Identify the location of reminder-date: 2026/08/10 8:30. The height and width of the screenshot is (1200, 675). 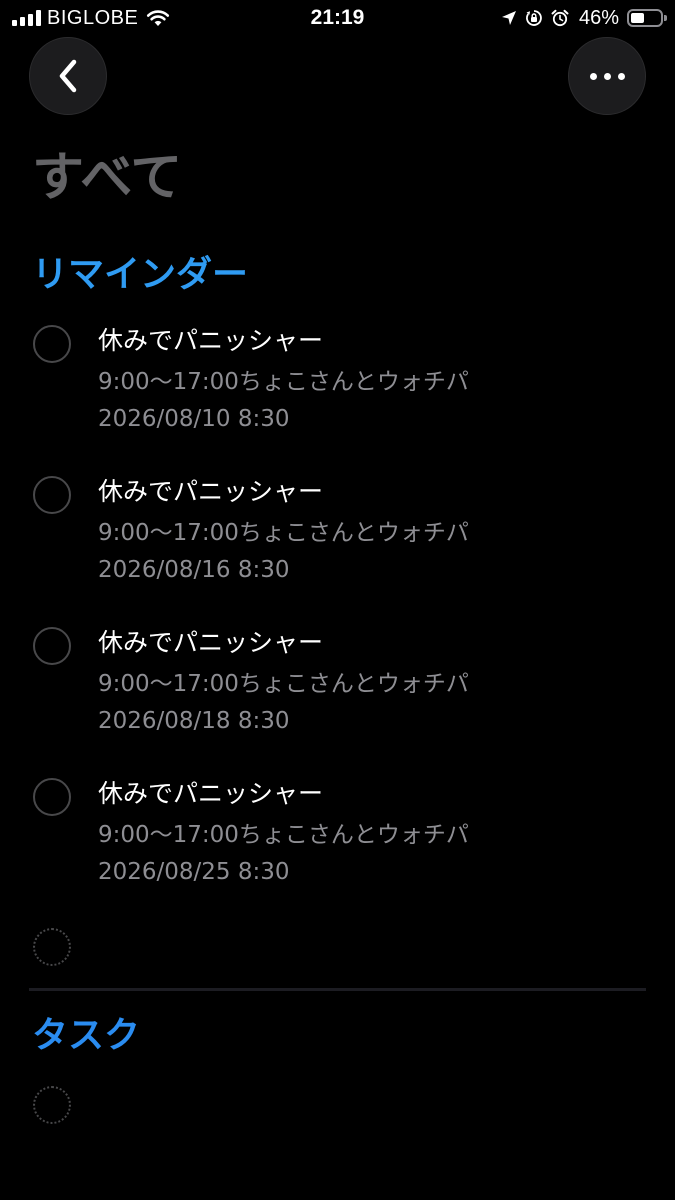
(194, 419).